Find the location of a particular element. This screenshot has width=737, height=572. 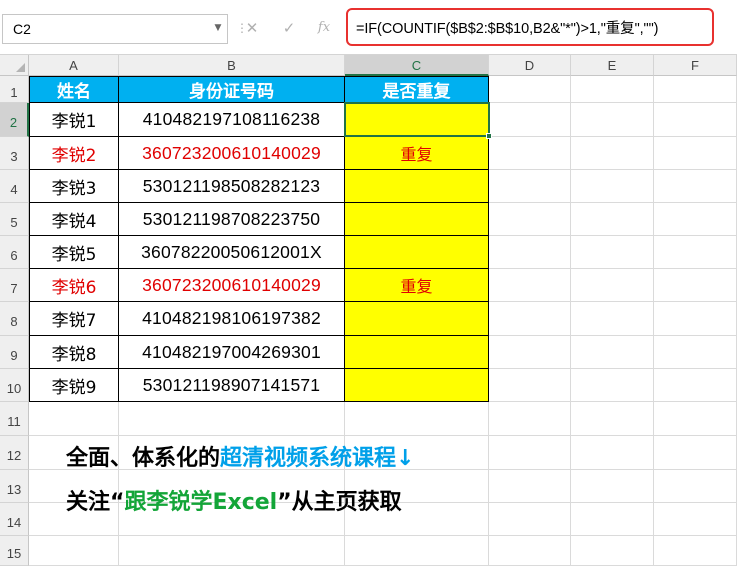

promo-line-2: 关注“跟李锐学Excel”从主页获取 is located at coordinates (234, 500).